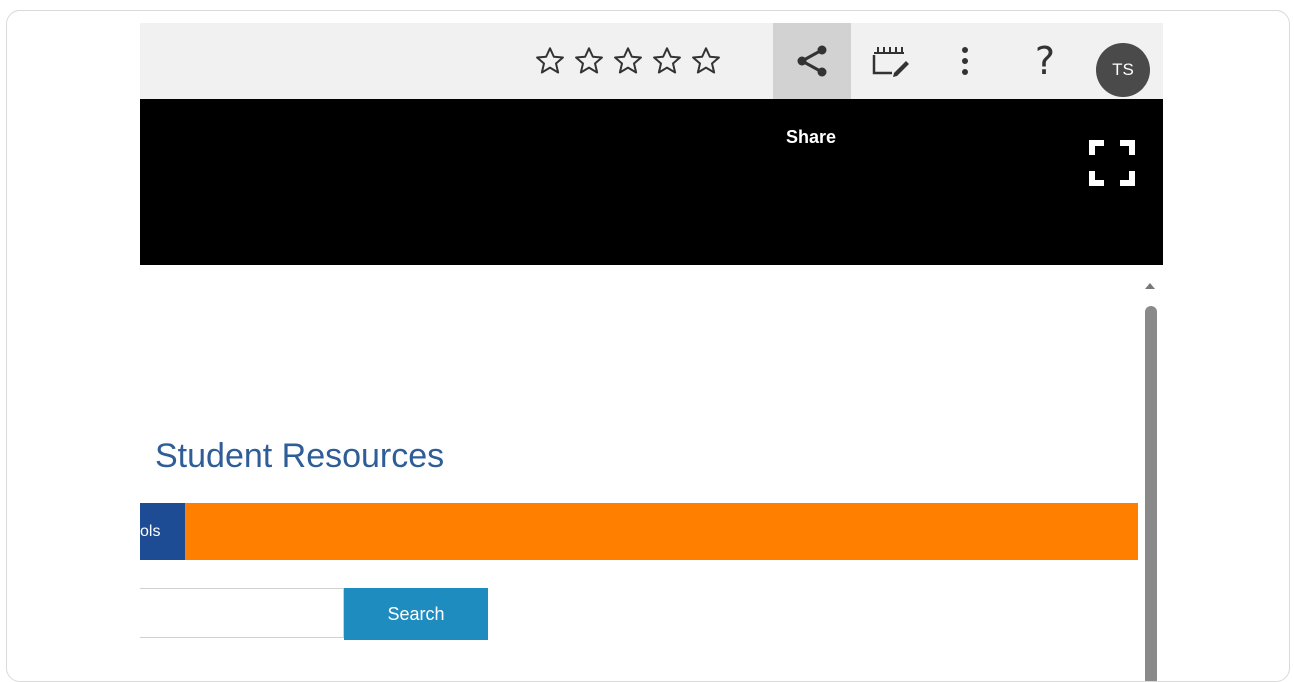 Image resolution: width=1294 pixels, height=682 pixels. I want to click on user-avatar: TS, so click(1123, 70).